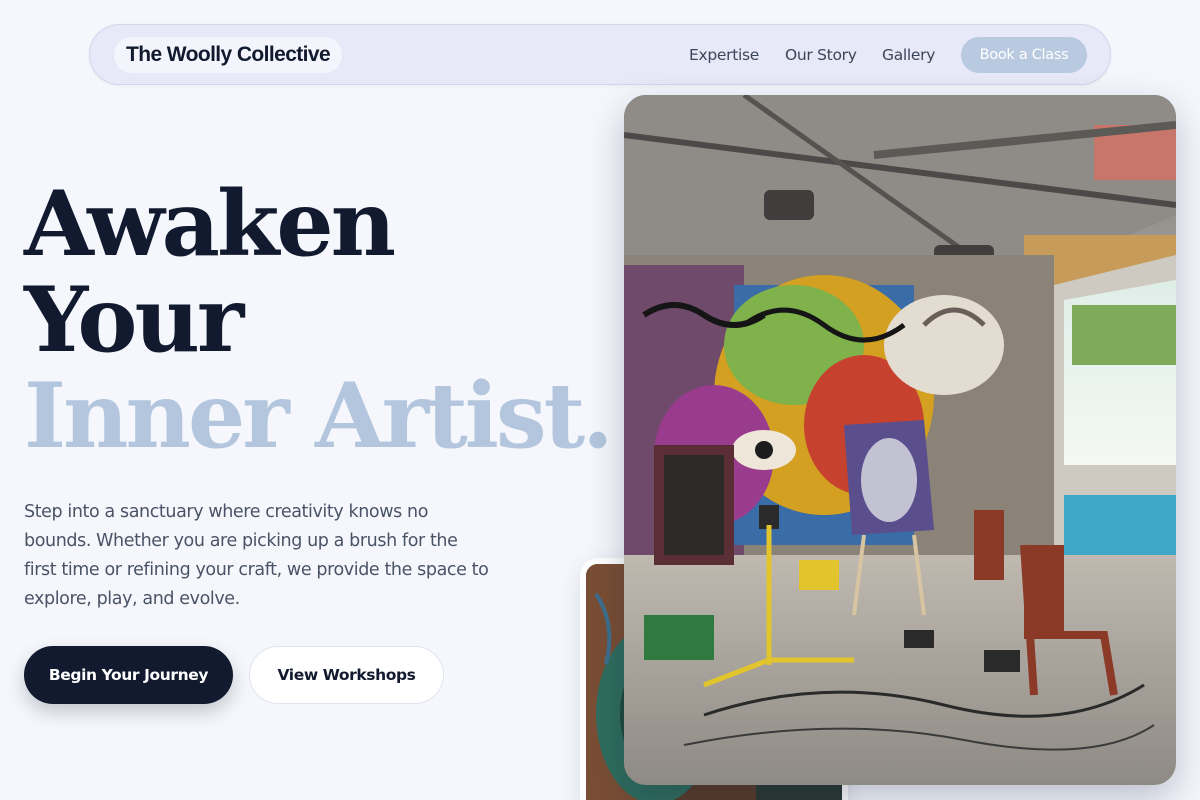 This screenshot has width=1200, height=800. Describe the element at coordinates (210, 224) in the screenshot. I see `headline-line-1: Awaken` at that location.